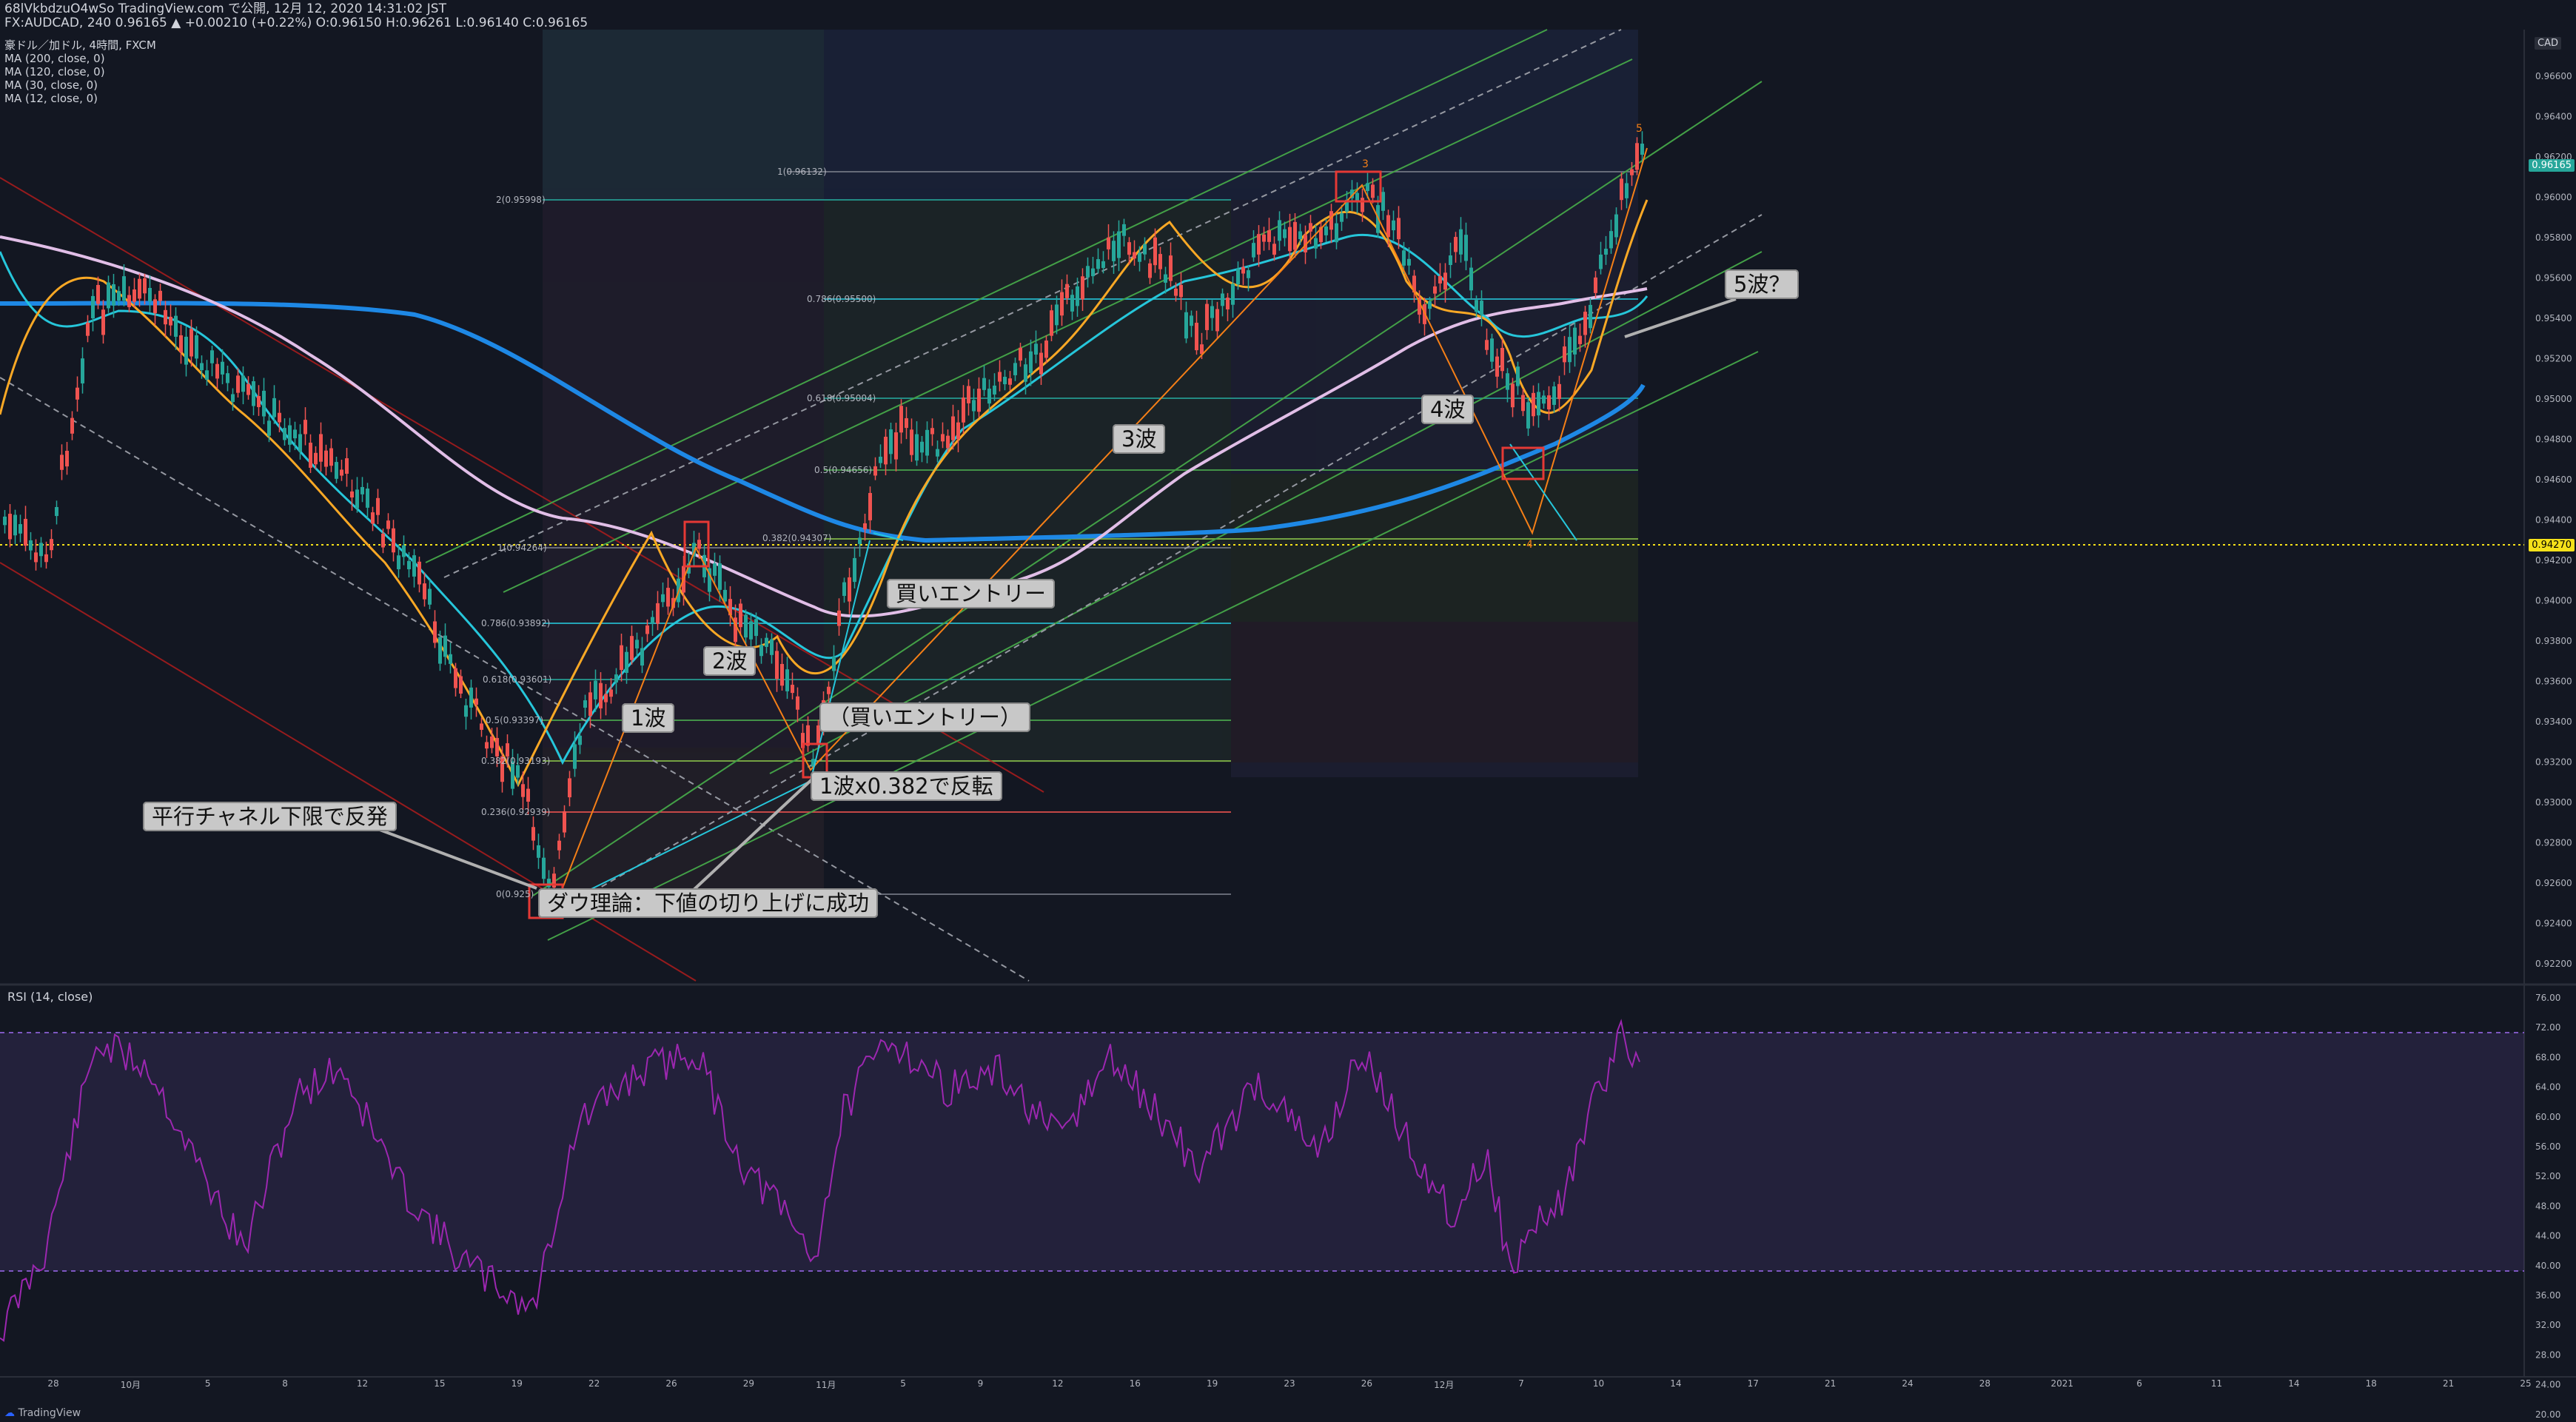  Describe the element at coordinates (515, 894) in the screenshot. I see `fib-label: 0(0.925)` at that location.